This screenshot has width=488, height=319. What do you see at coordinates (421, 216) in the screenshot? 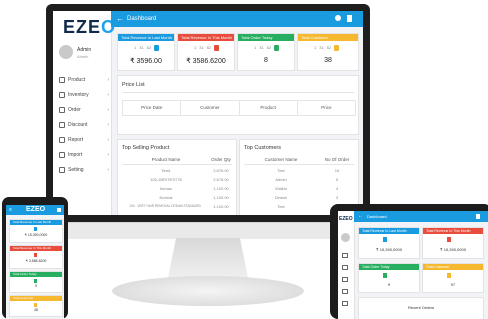
I see `tablet-top-bar: ← Dashboard` at bounding box center [421, 216].